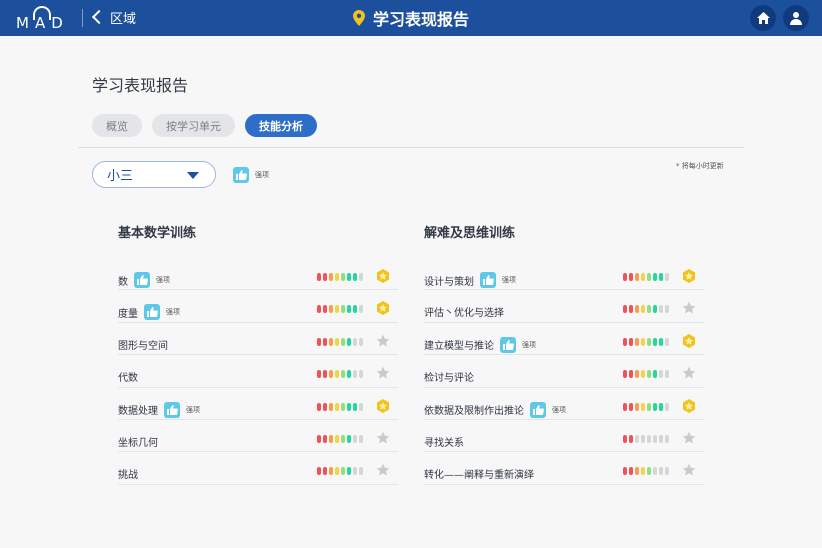 The image size is (822, 548). What do you see at coordinates (464, 311) in the screenshot?
I see `skill-name-group: 评估丶优化与选择` at bounding box center [464, 311].